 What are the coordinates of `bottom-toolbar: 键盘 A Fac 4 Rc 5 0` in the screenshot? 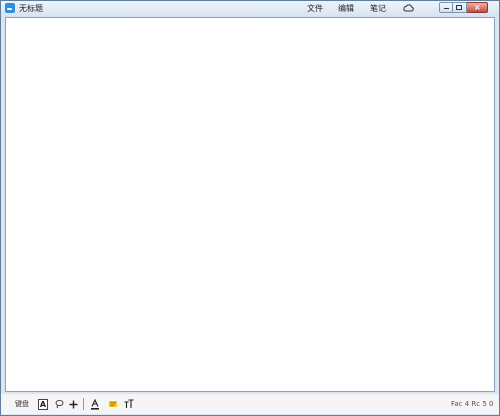 It's located at (250, 404).